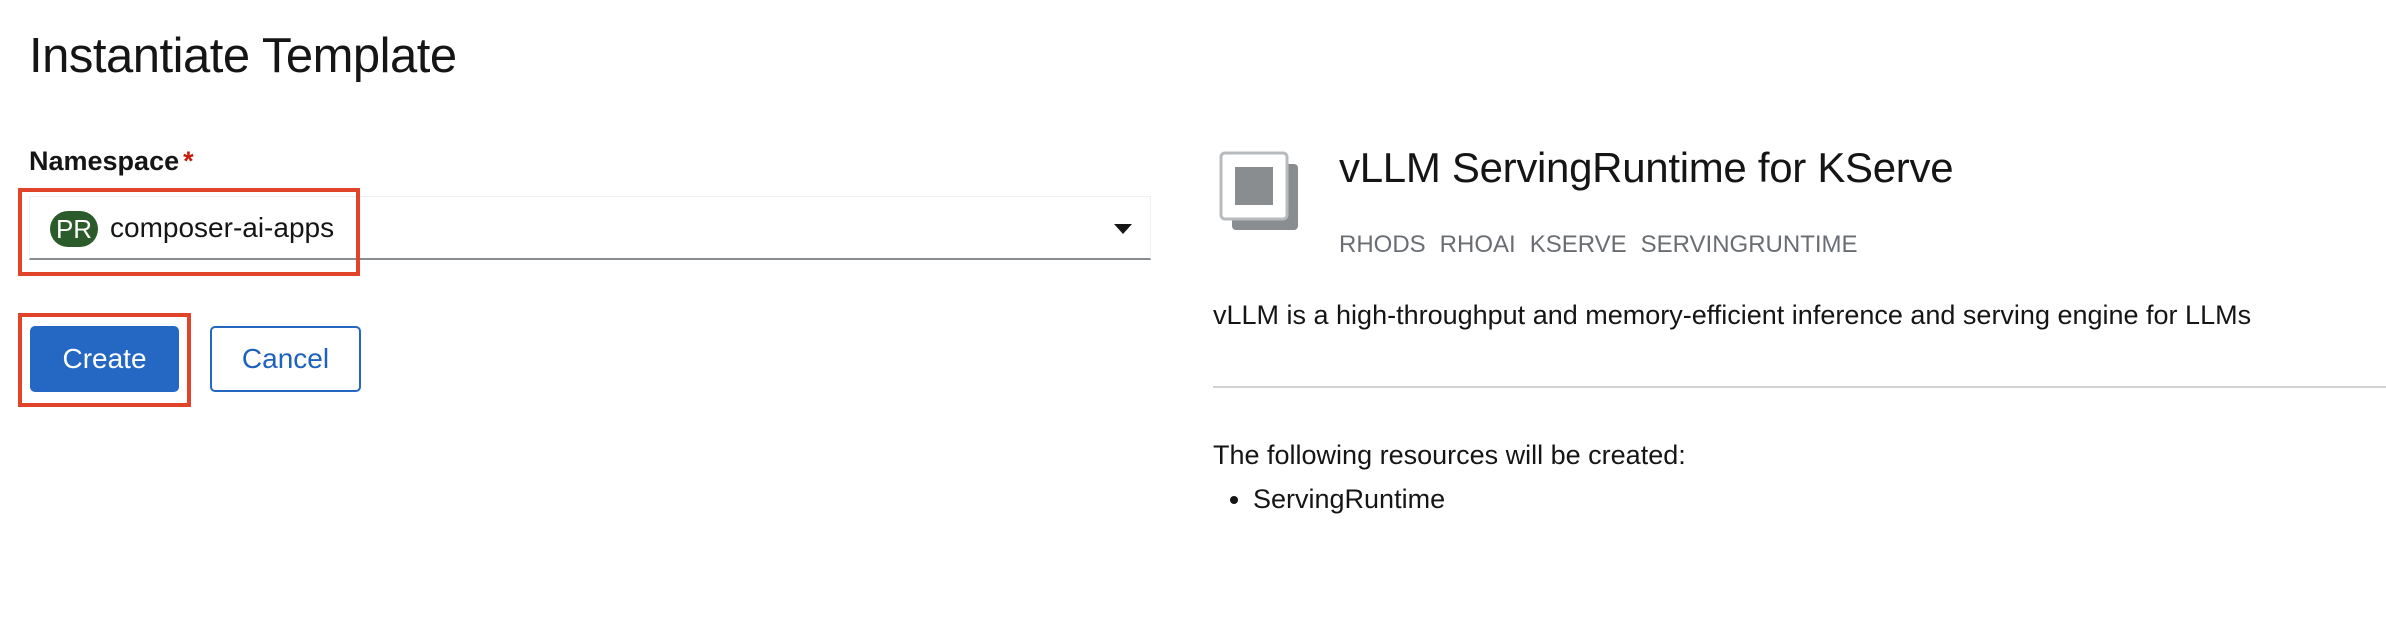 The height and width of the screenshot is (624, 2386). I want to click on namespace-select: PR composer-ai-apps, so click(590, 228).